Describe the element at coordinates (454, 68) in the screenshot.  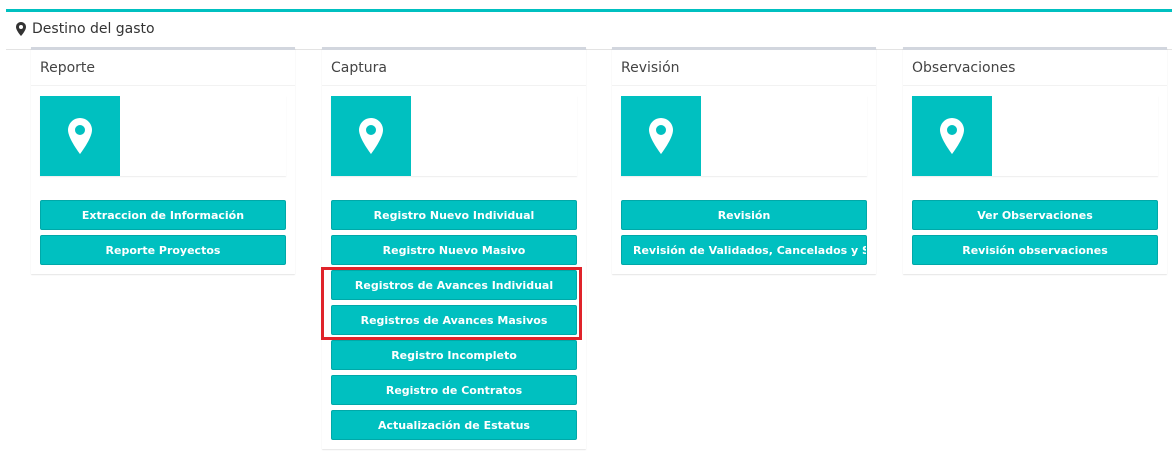
I see `panel-title: Captura` at that location.